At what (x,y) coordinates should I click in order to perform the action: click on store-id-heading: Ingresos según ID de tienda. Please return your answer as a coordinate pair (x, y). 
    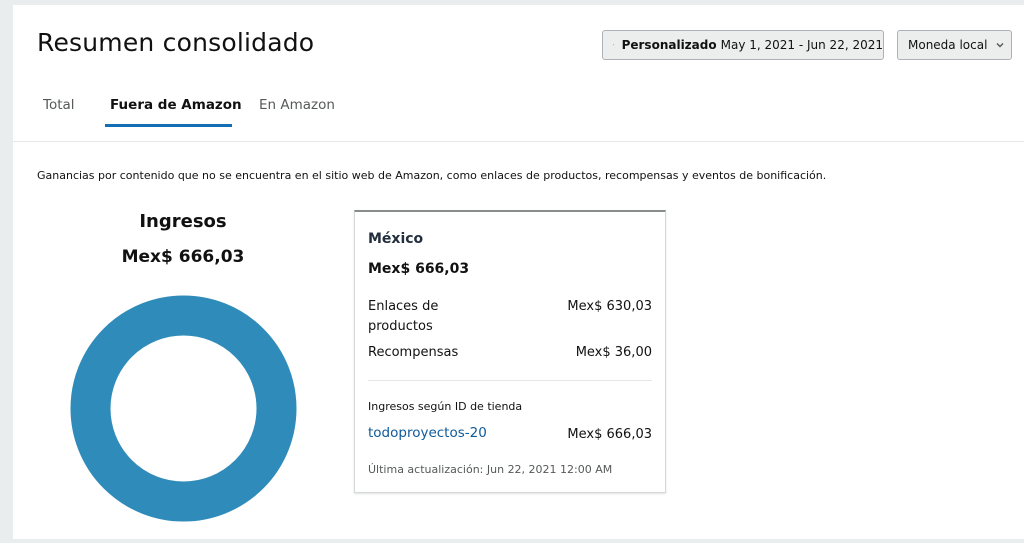
    Looking at the image, I should click on (445, 406).